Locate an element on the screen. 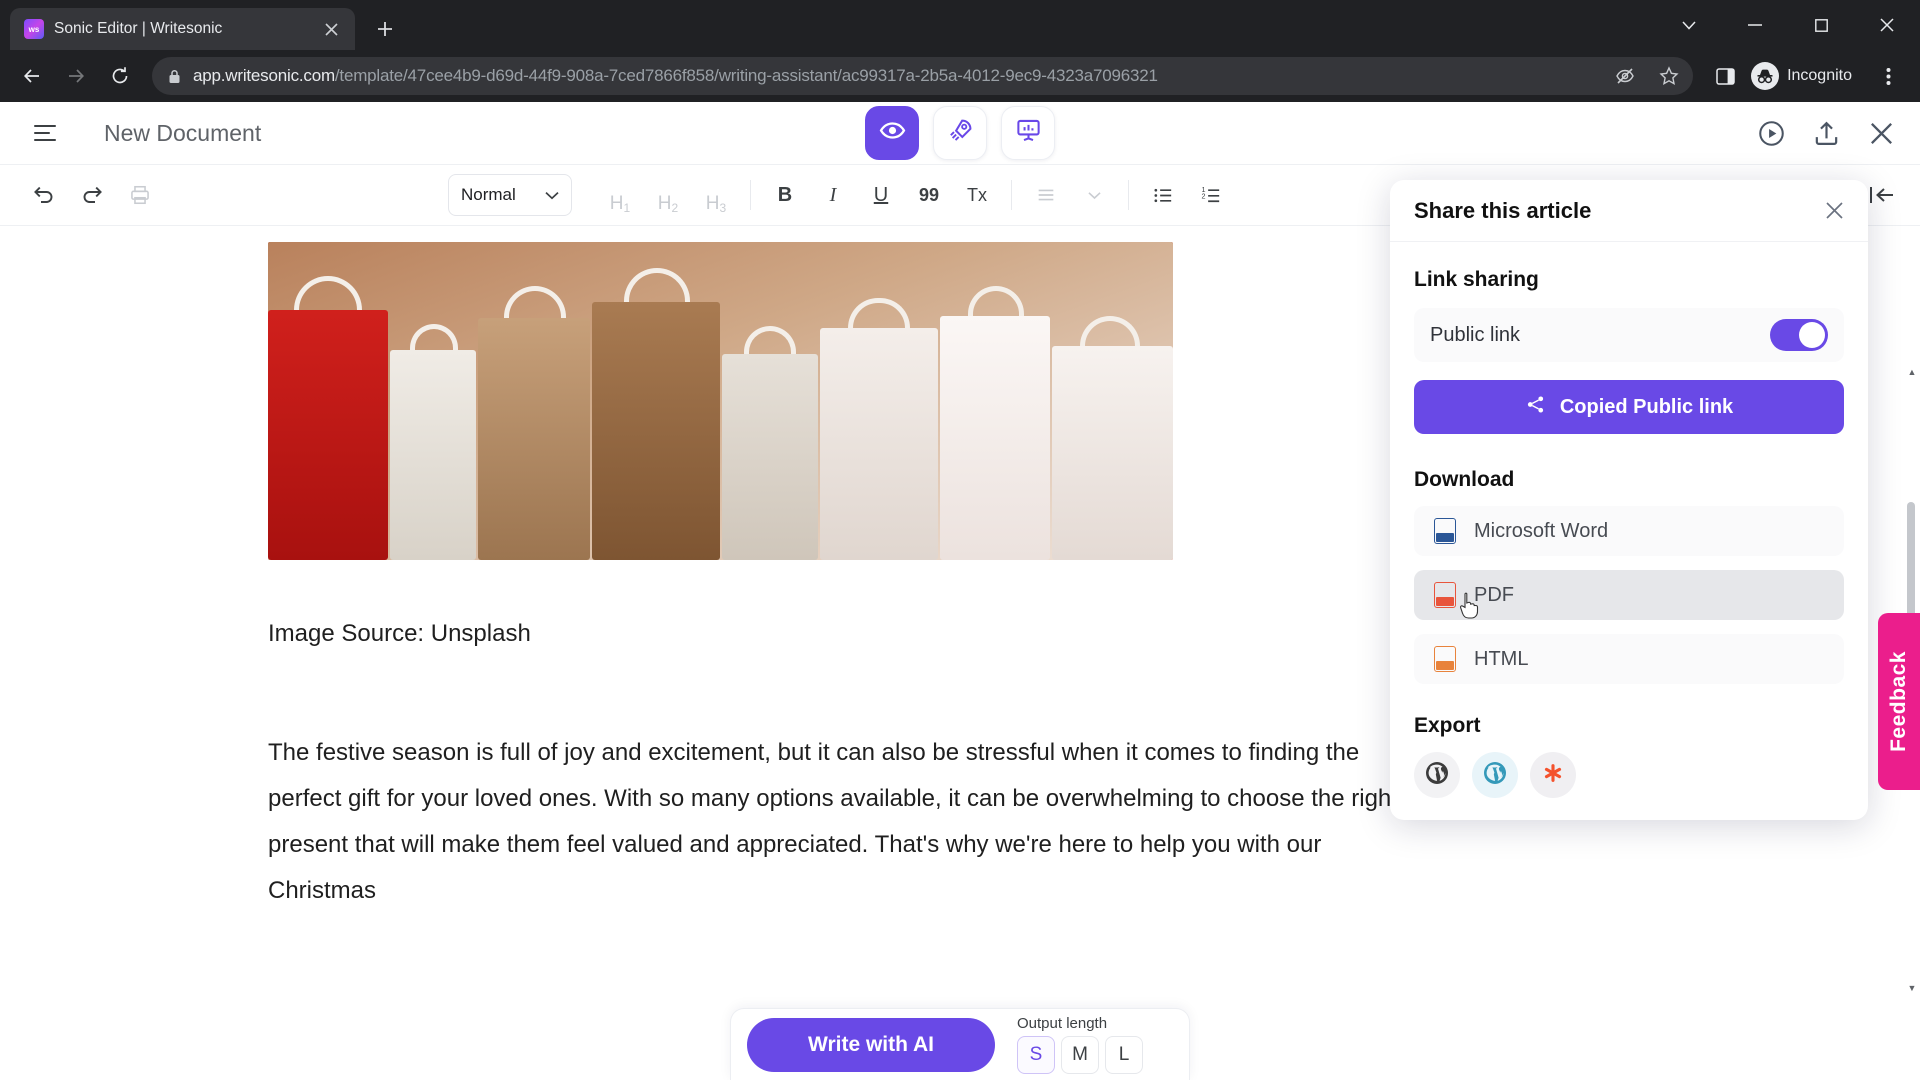 The height and width of the screenshot is (1080, 1920). profile-chip: Incognito is located at coordinates (1806, 76).